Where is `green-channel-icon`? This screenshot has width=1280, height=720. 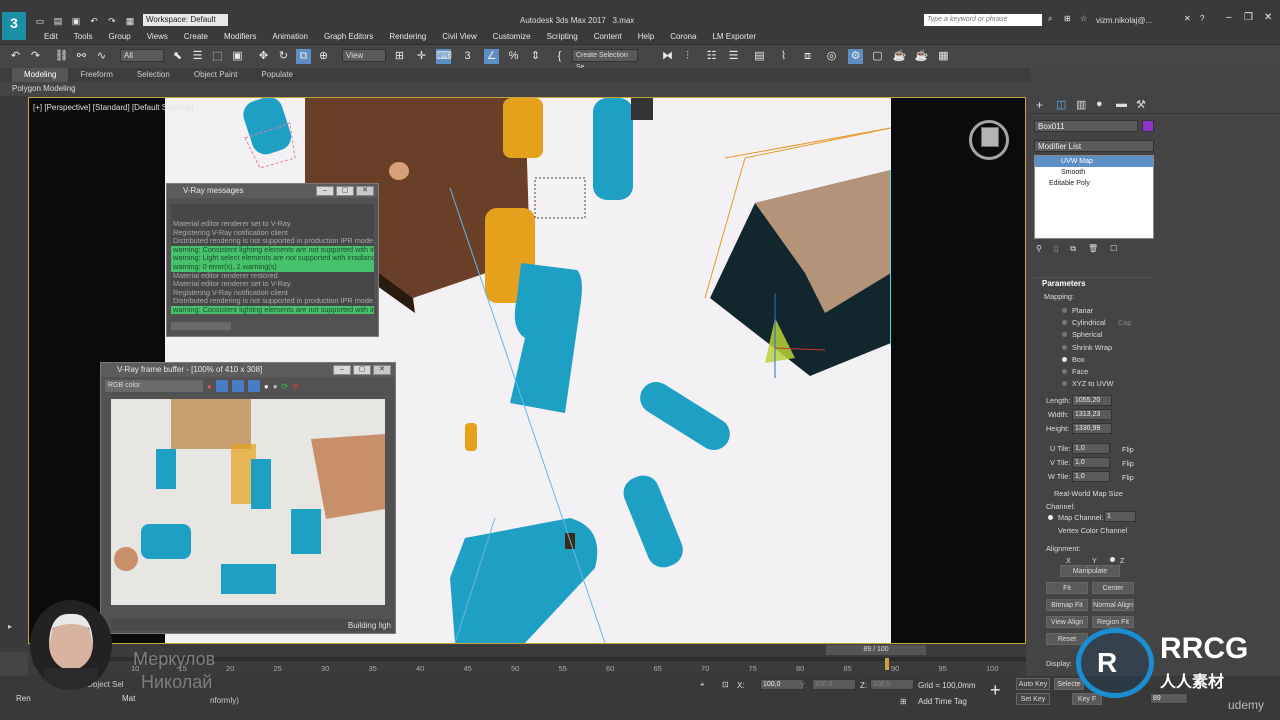 green-channel-icon is located at coordinates (237, 386).